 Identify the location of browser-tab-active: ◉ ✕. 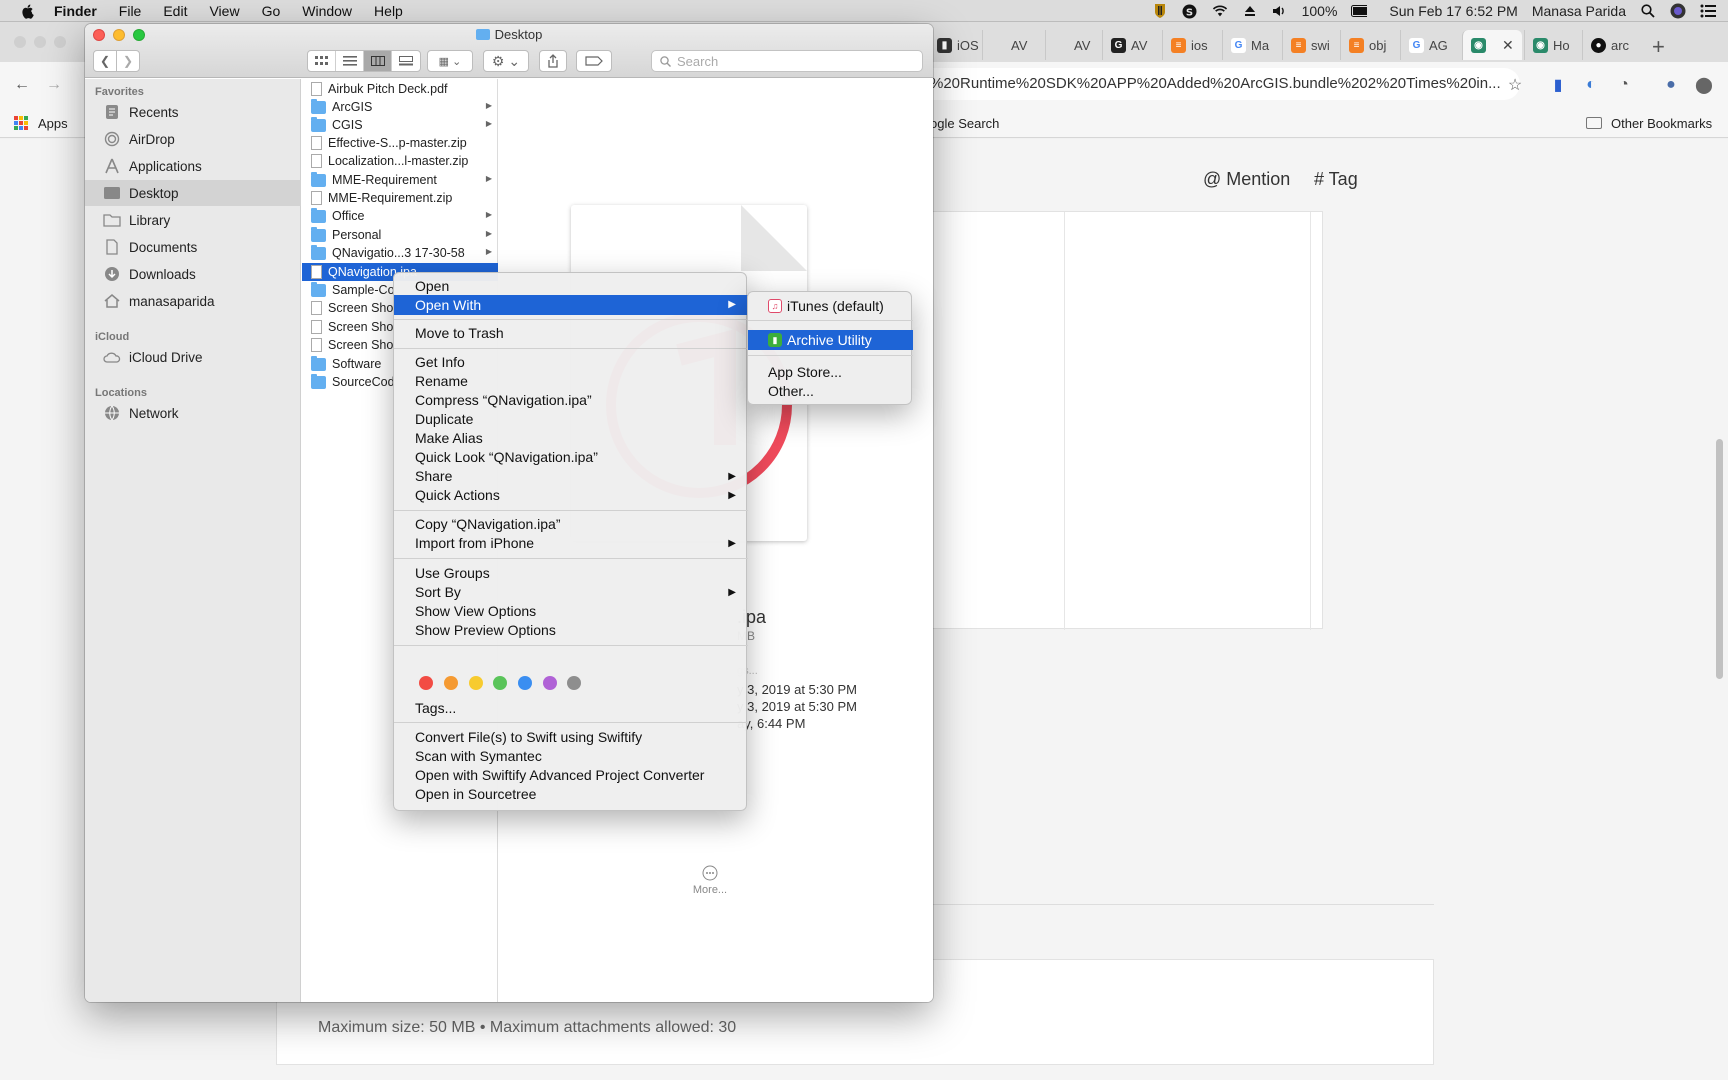
(1492, 45).